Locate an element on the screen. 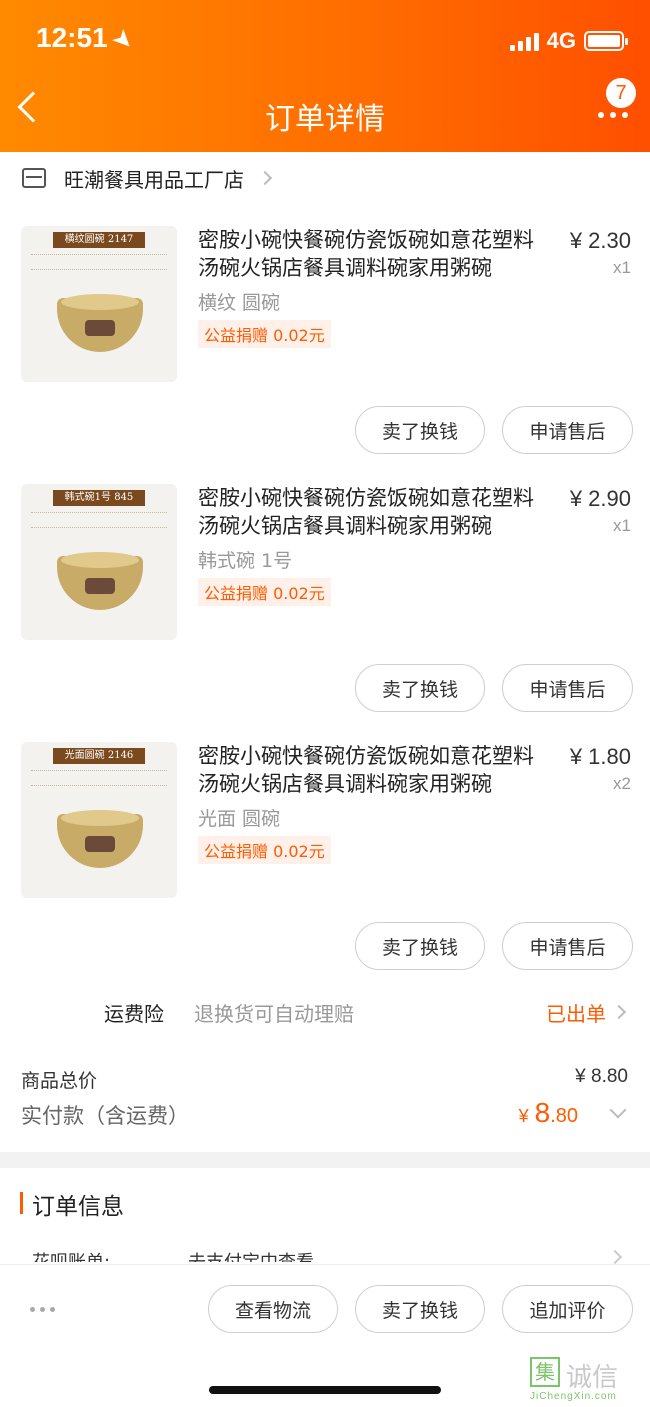 This screenshot has height=1407, width=650. paid-amount-value: ¥8.80 is located at coordinates (548, 1113).